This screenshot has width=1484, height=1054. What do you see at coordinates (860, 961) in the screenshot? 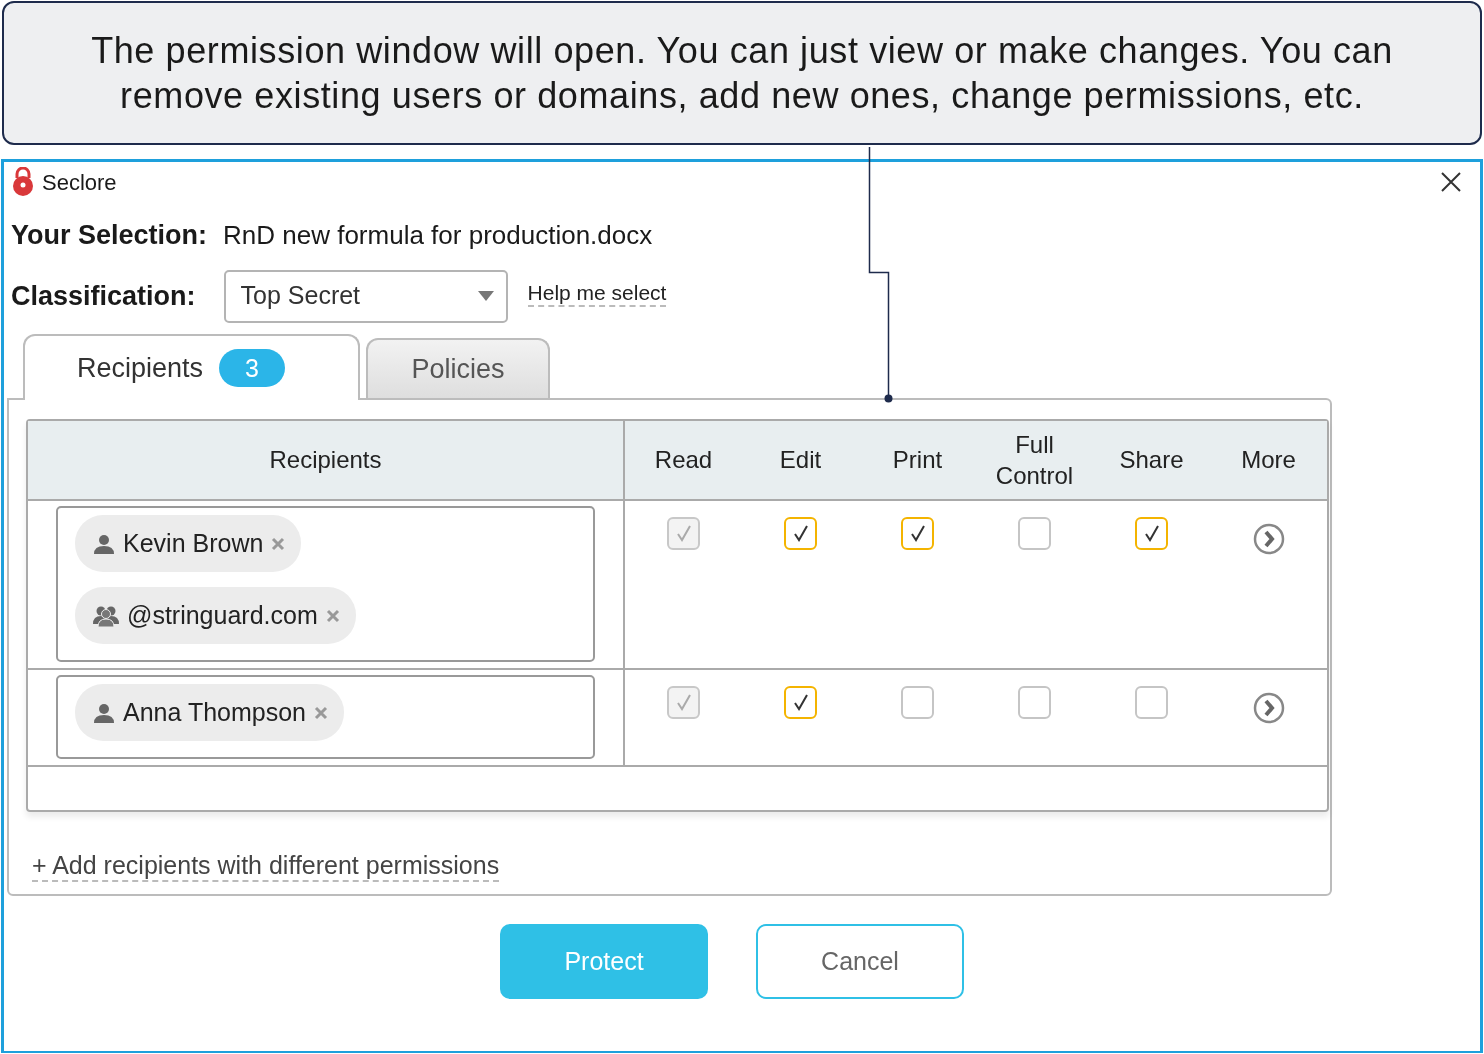
I see `cancel-button: Cancel` at bounding box center [860, 961].